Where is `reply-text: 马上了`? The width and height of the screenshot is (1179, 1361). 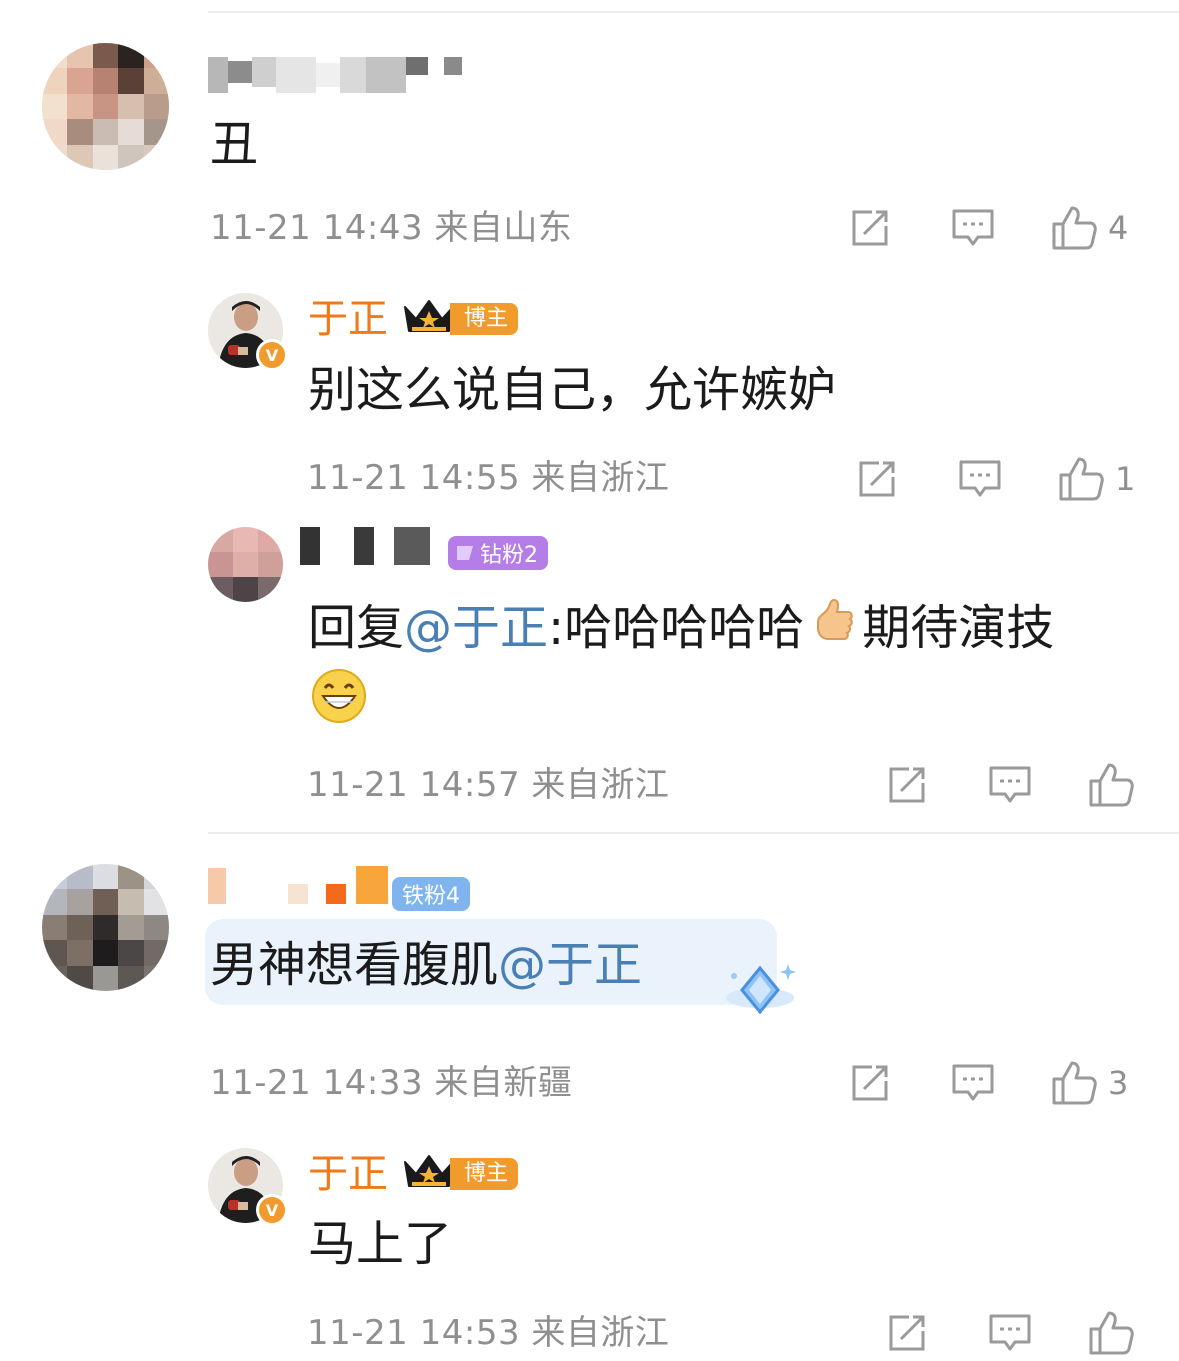
reply-text: 马上了 is located at coordinates (380, 1244).